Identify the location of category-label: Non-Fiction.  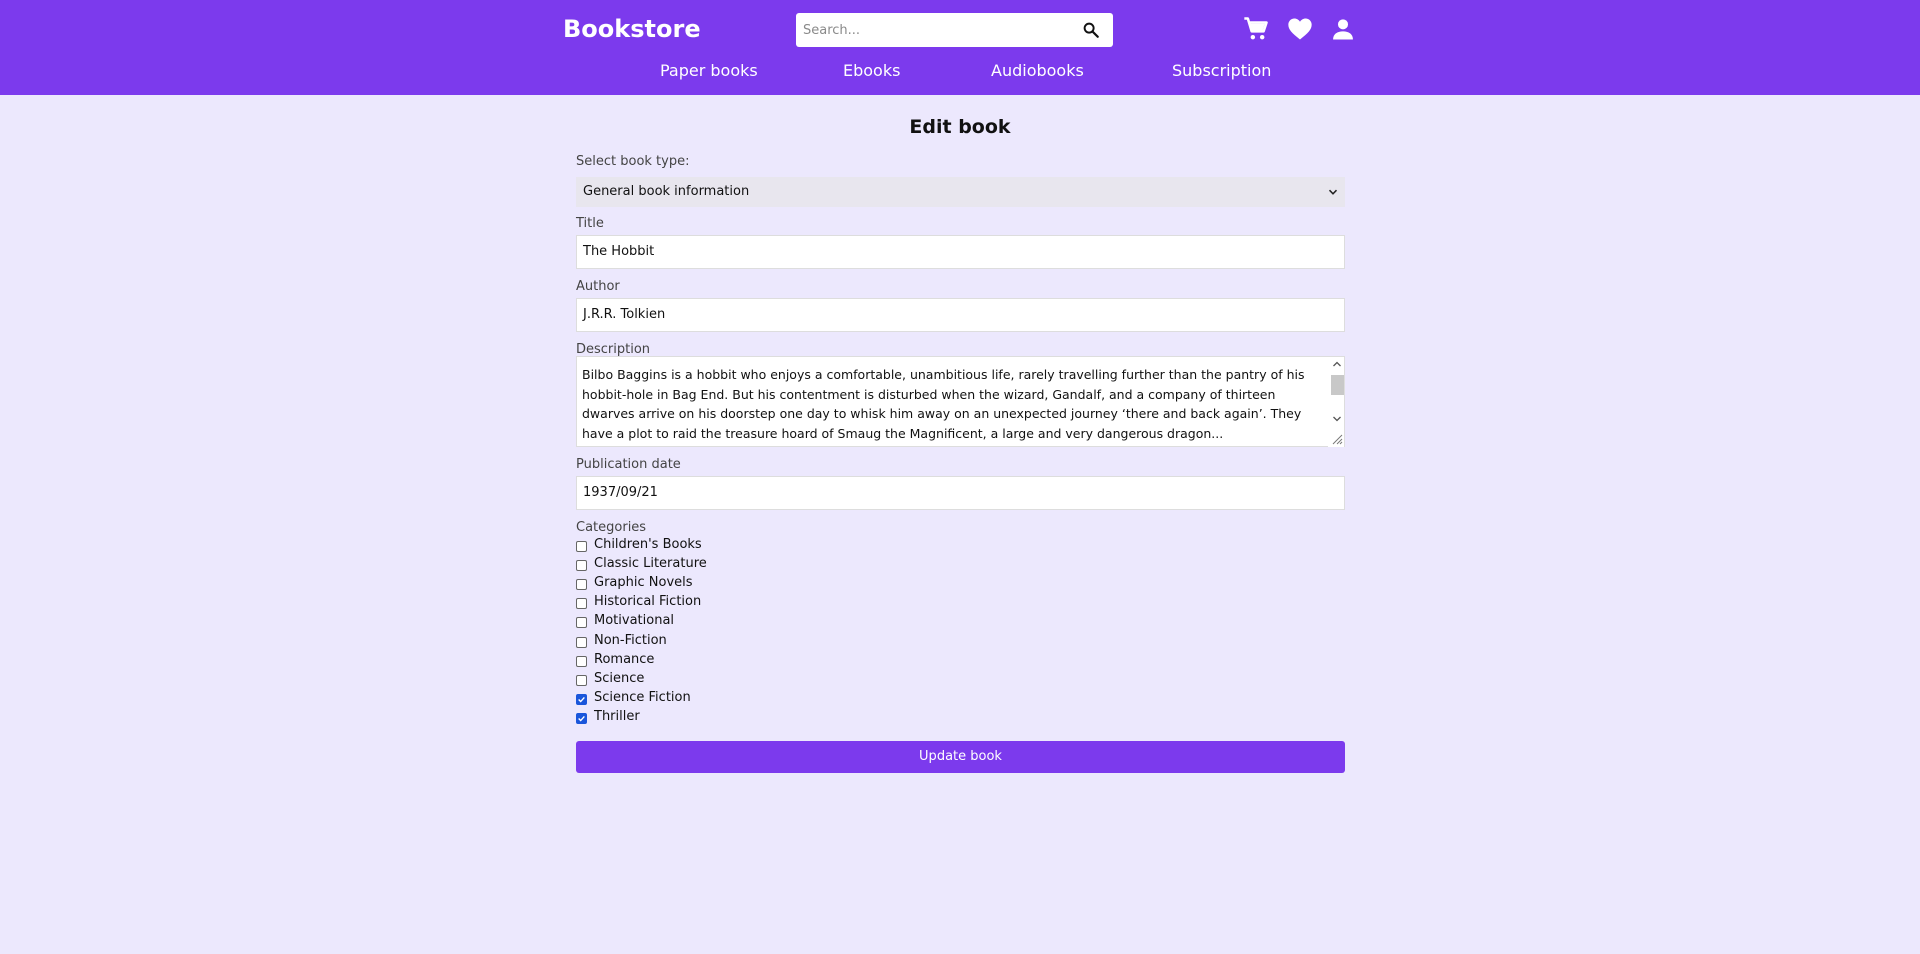
(630, 640).